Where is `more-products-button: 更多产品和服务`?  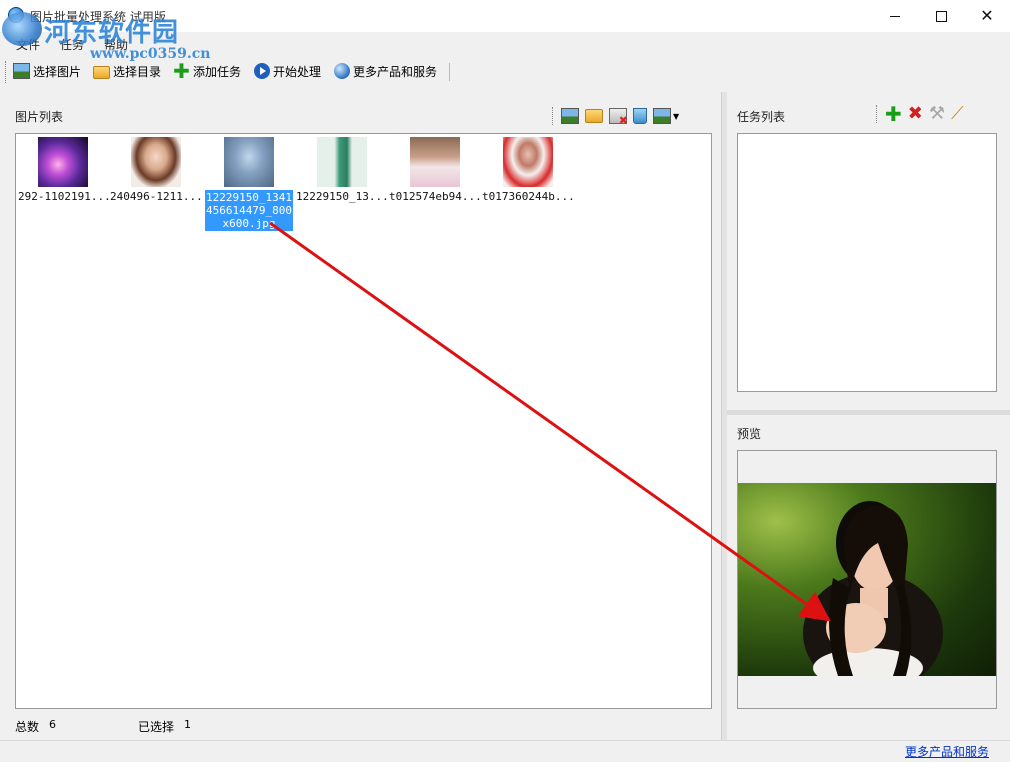 more-products-button: 更多产品和服务 is located at coordinates (385, 71).